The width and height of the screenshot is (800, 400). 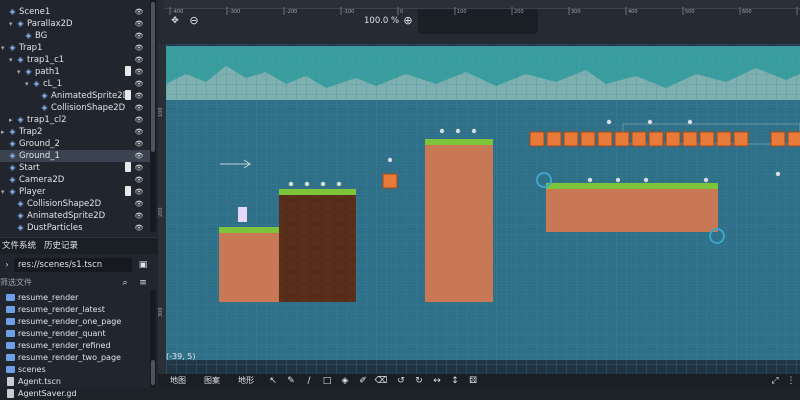 I want to click on sort-icon: ≡, so click(x=143, y=283).